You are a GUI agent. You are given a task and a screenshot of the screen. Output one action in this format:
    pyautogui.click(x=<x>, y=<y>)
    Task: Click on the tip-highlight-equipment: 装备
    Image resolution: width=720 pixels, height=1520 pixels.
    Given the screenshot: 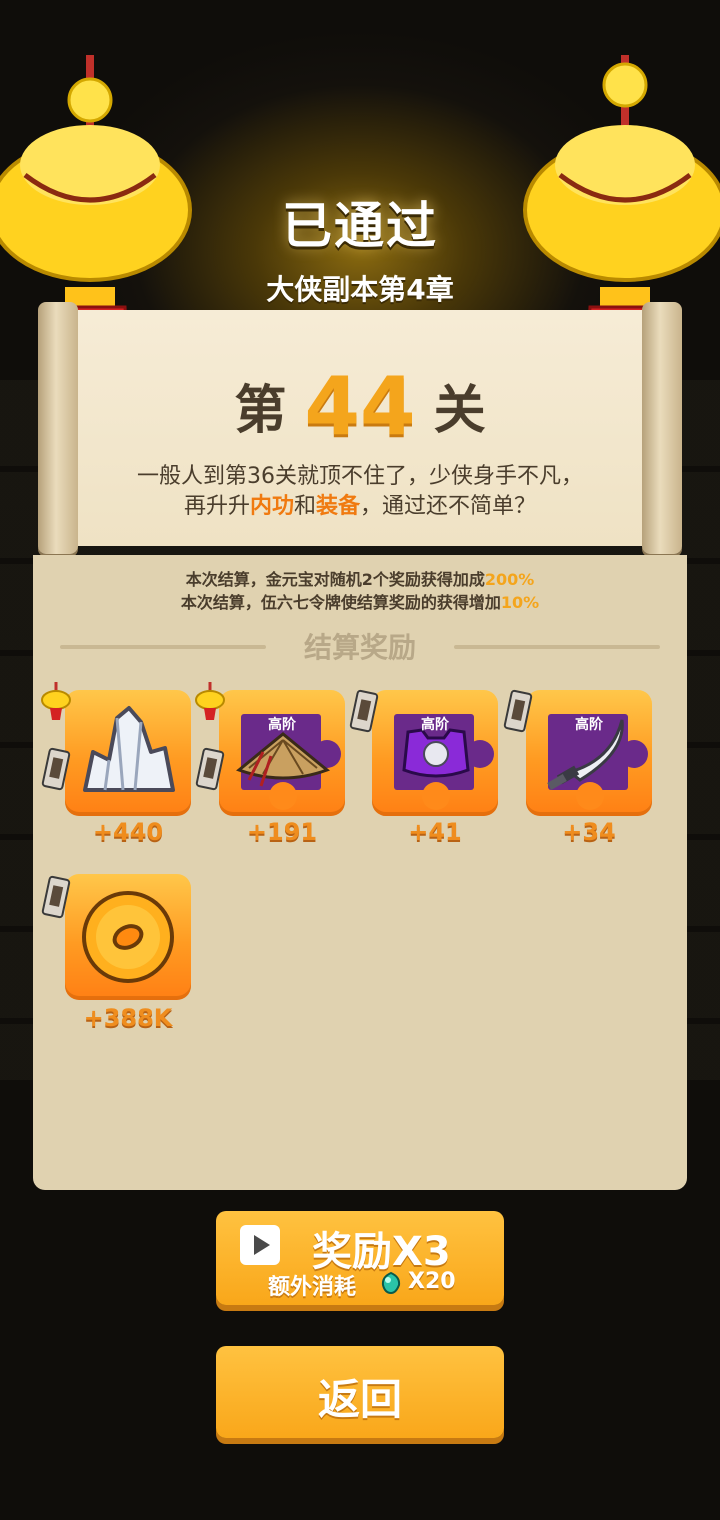 What is the action you would take?
    pyautogui.click(x=338, y=506)
    